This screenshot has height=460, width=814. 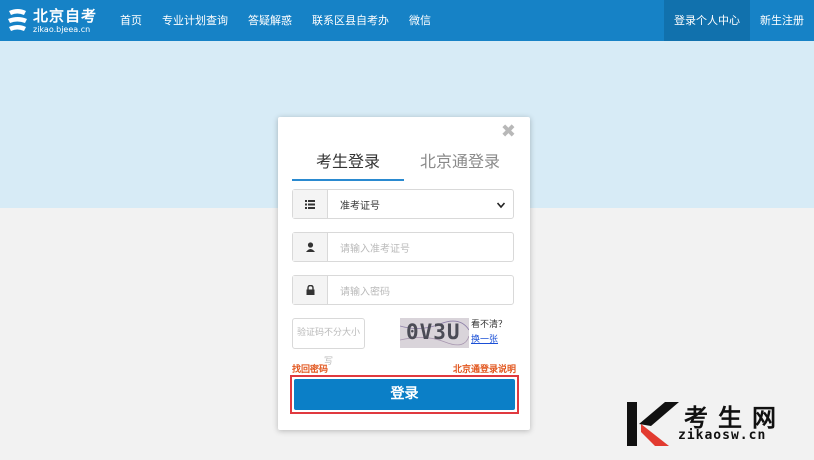 What do you see at coordinates (722, 435) in the screenshot?
I see `watermark-domain: zikaosw.cn` at bounding box center [722, 435].